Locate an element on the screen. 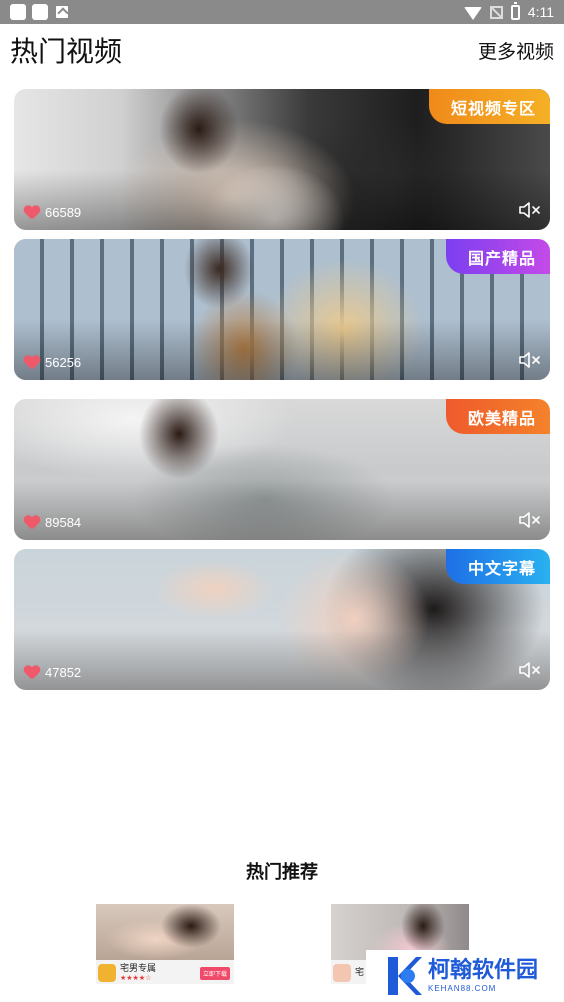 Image resolution: width=564 pixels, height=1002 pixels. more-videos-link: 更多视频 is located at coordinates (516, 52).